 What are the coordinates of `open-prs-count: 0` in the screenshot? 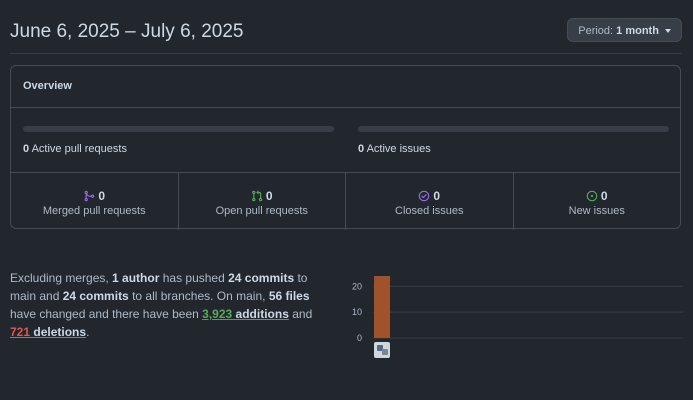 It's located at (269, 195).